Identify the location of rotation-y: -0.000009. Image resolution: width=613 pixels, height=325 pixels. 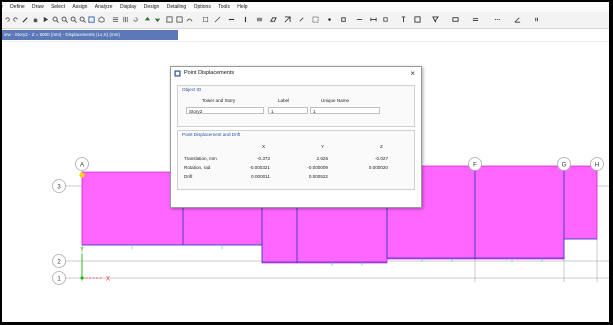
(317, 167).